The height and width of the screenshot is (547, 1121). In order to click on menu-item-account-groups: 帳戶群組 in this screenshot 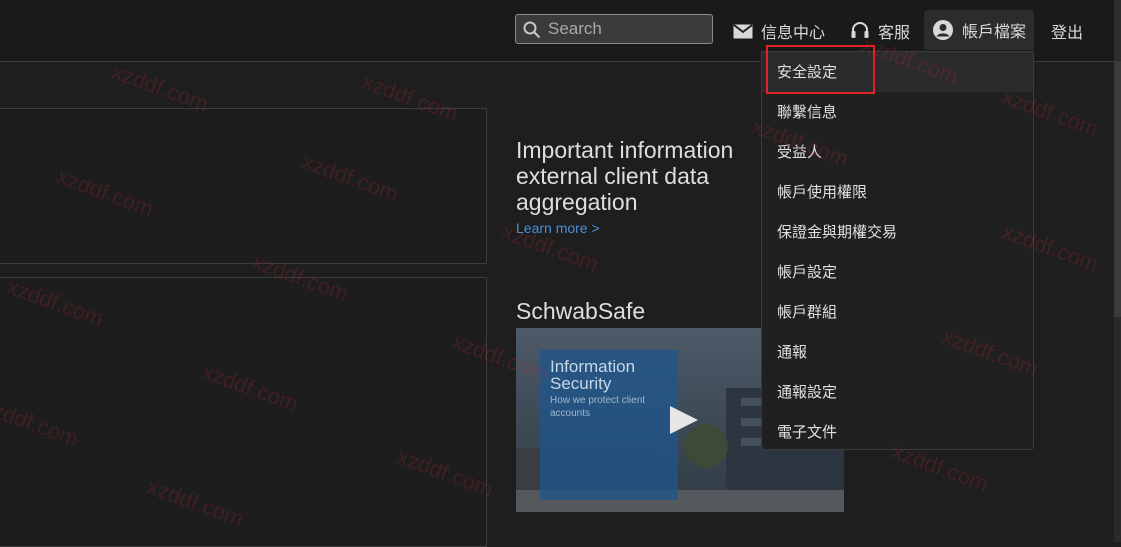, I will do `click(897, 312)`.